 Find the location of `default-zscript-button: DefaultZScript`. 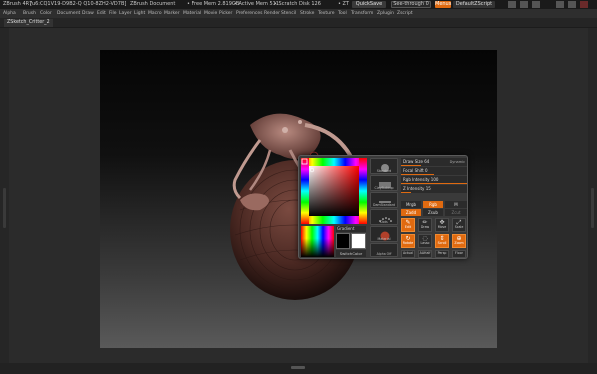

default-zscript-button: DefaultZScript is located at coordinates (474, 4).